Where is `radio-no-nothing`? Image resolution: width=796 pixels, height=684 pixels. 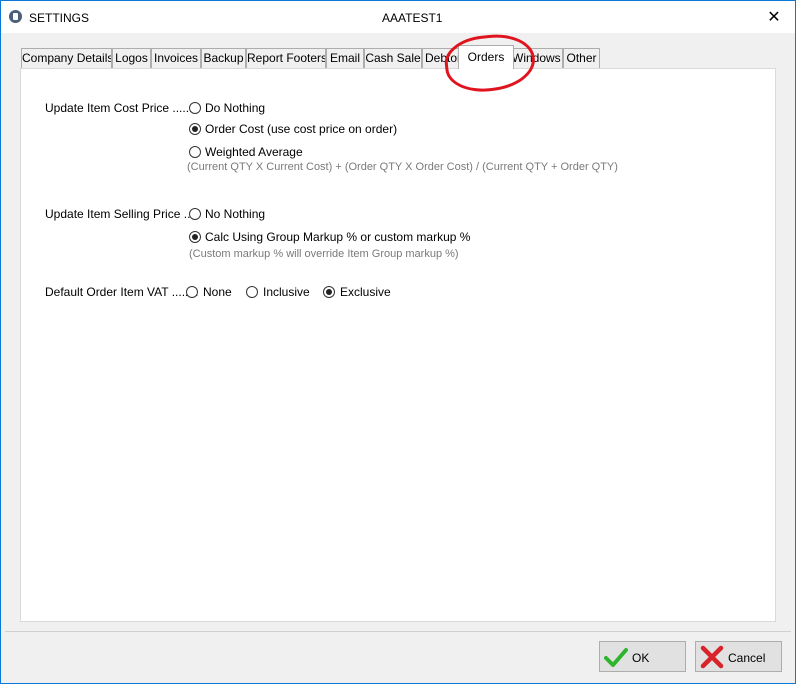 radio-no-nothing is located at coordinates (195, 214).